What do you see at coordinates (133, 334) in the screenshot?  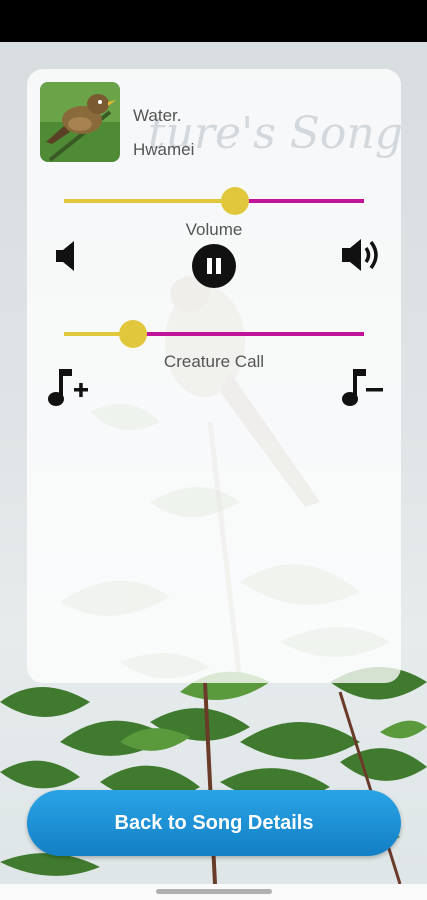 I see `creature-call-thumb` at bounding box center [133, 334].